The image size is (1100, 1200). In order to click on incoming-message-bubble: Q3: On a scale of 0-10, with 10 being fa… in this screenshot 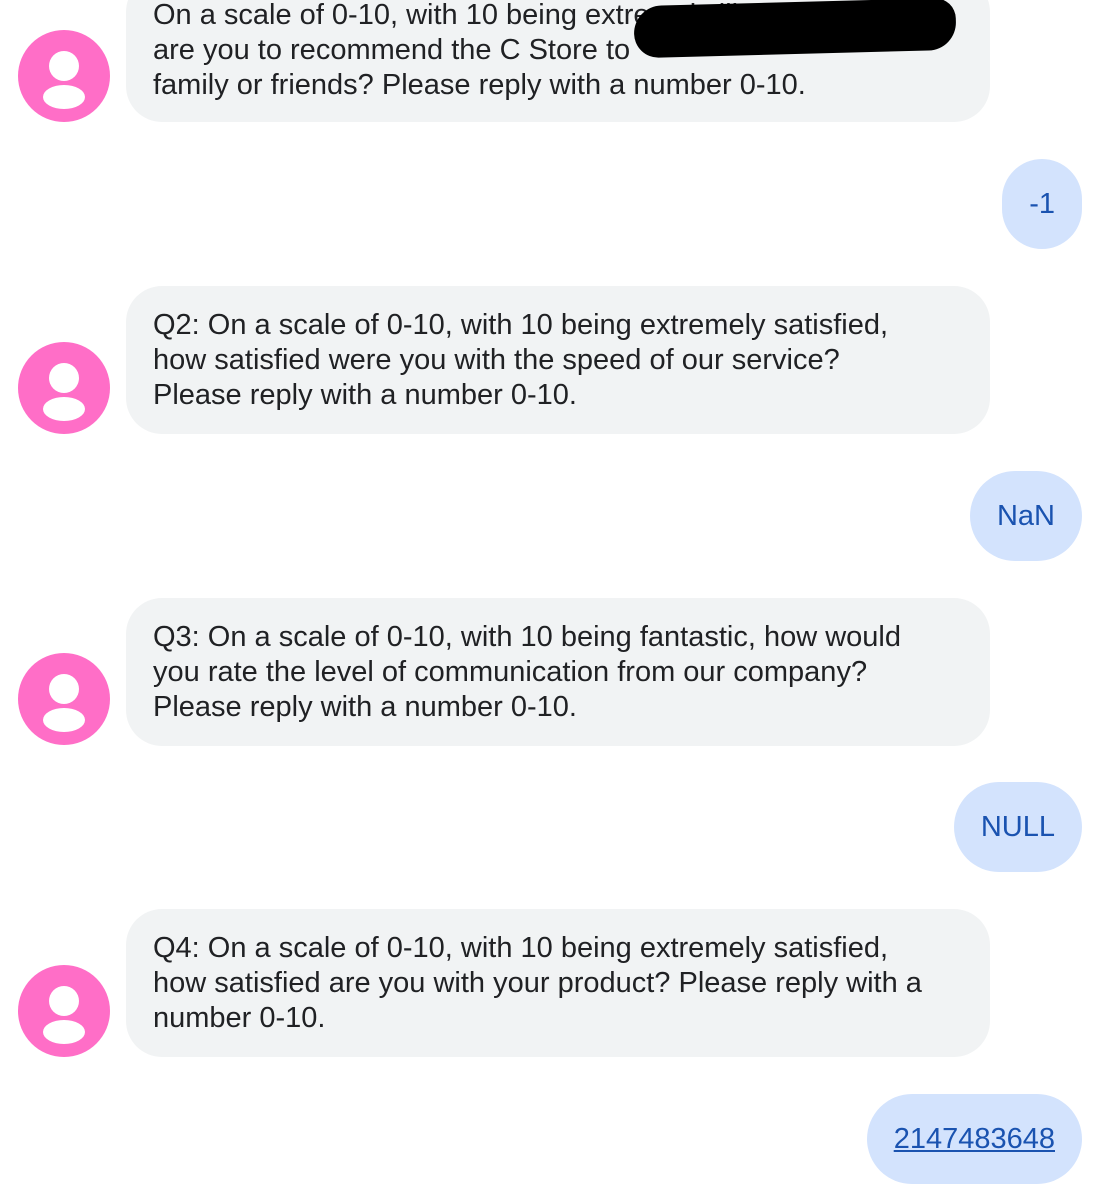, I will do `click(558, 672)`.